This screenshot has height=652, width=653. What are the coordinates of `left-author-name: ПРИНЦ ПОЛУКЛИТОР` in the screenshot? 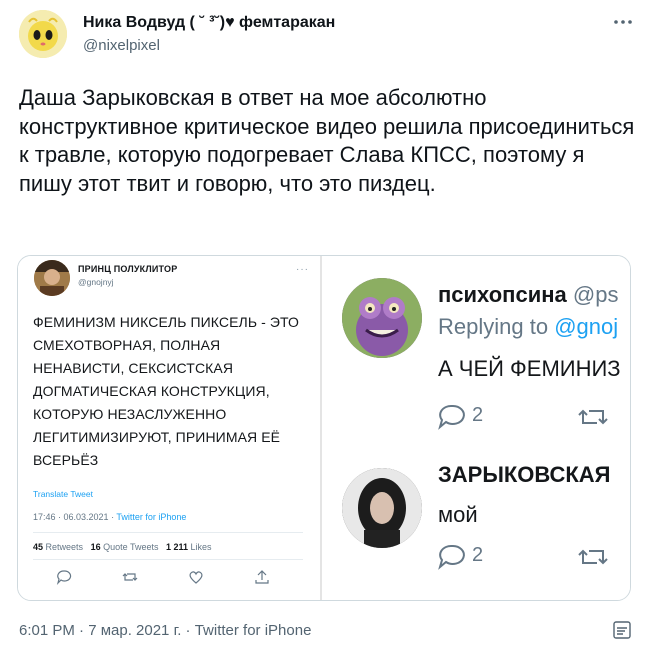 It's located at (128, 269).